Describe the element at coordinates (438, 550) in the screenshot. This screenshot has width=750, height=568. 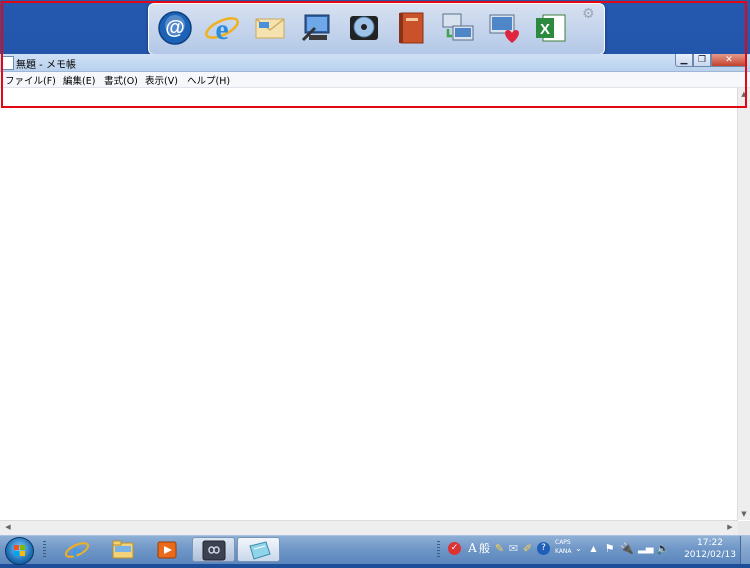
I see `language-bar-grip` at that location.